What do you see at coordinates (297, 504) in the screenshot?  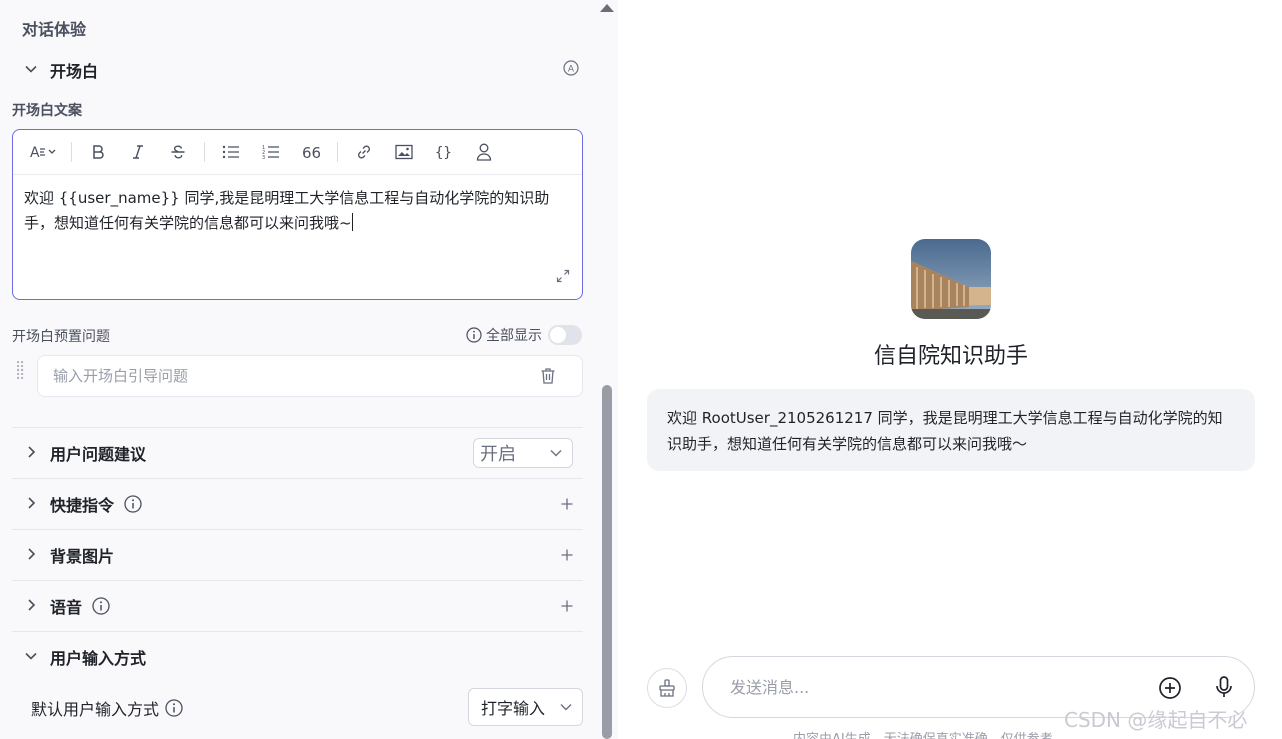 I see `shortcut-row: 快捷指令` at bounding box center [297, 504].